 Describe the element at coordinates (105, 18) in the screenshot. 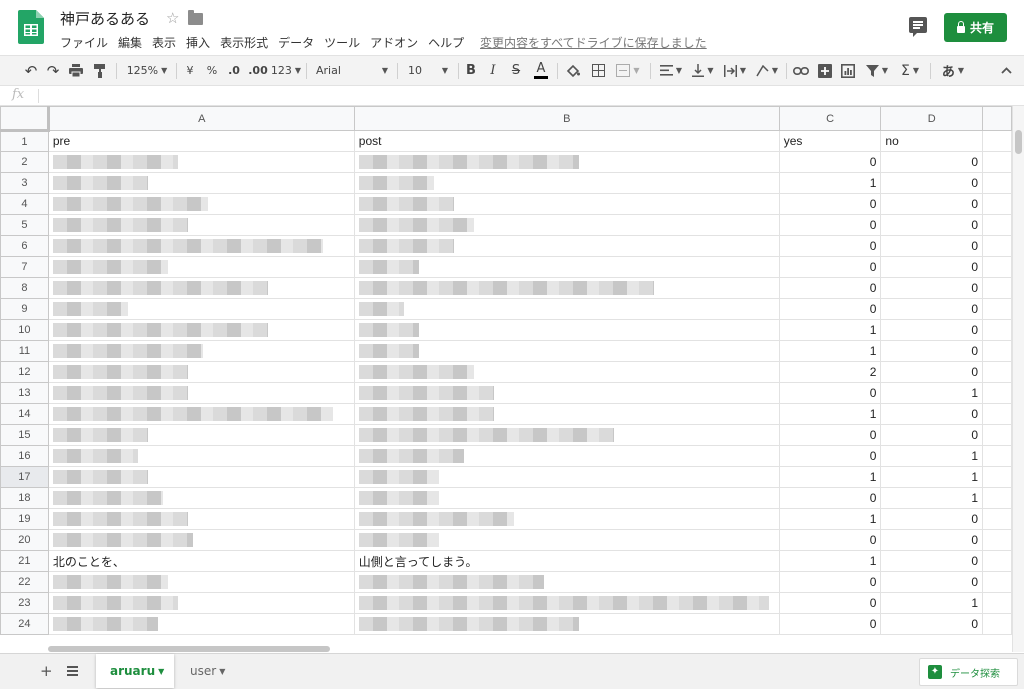

I see `document-title: 神戸あるある` at that location.